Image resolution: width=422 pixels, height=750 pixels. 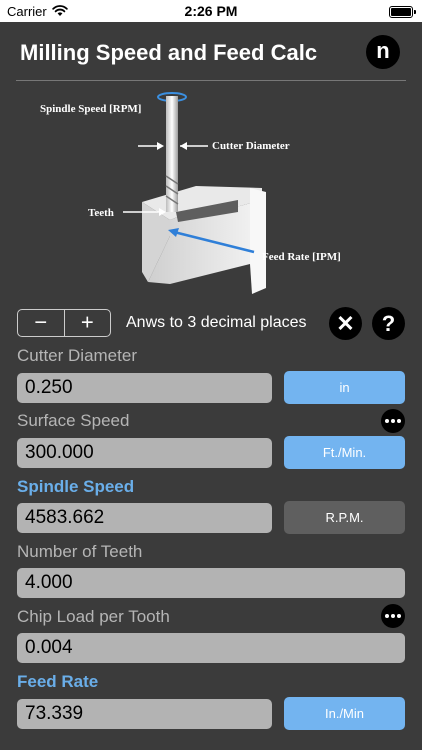 I want to click on decrement-decimals-button: −, so click(x=41, y=322).